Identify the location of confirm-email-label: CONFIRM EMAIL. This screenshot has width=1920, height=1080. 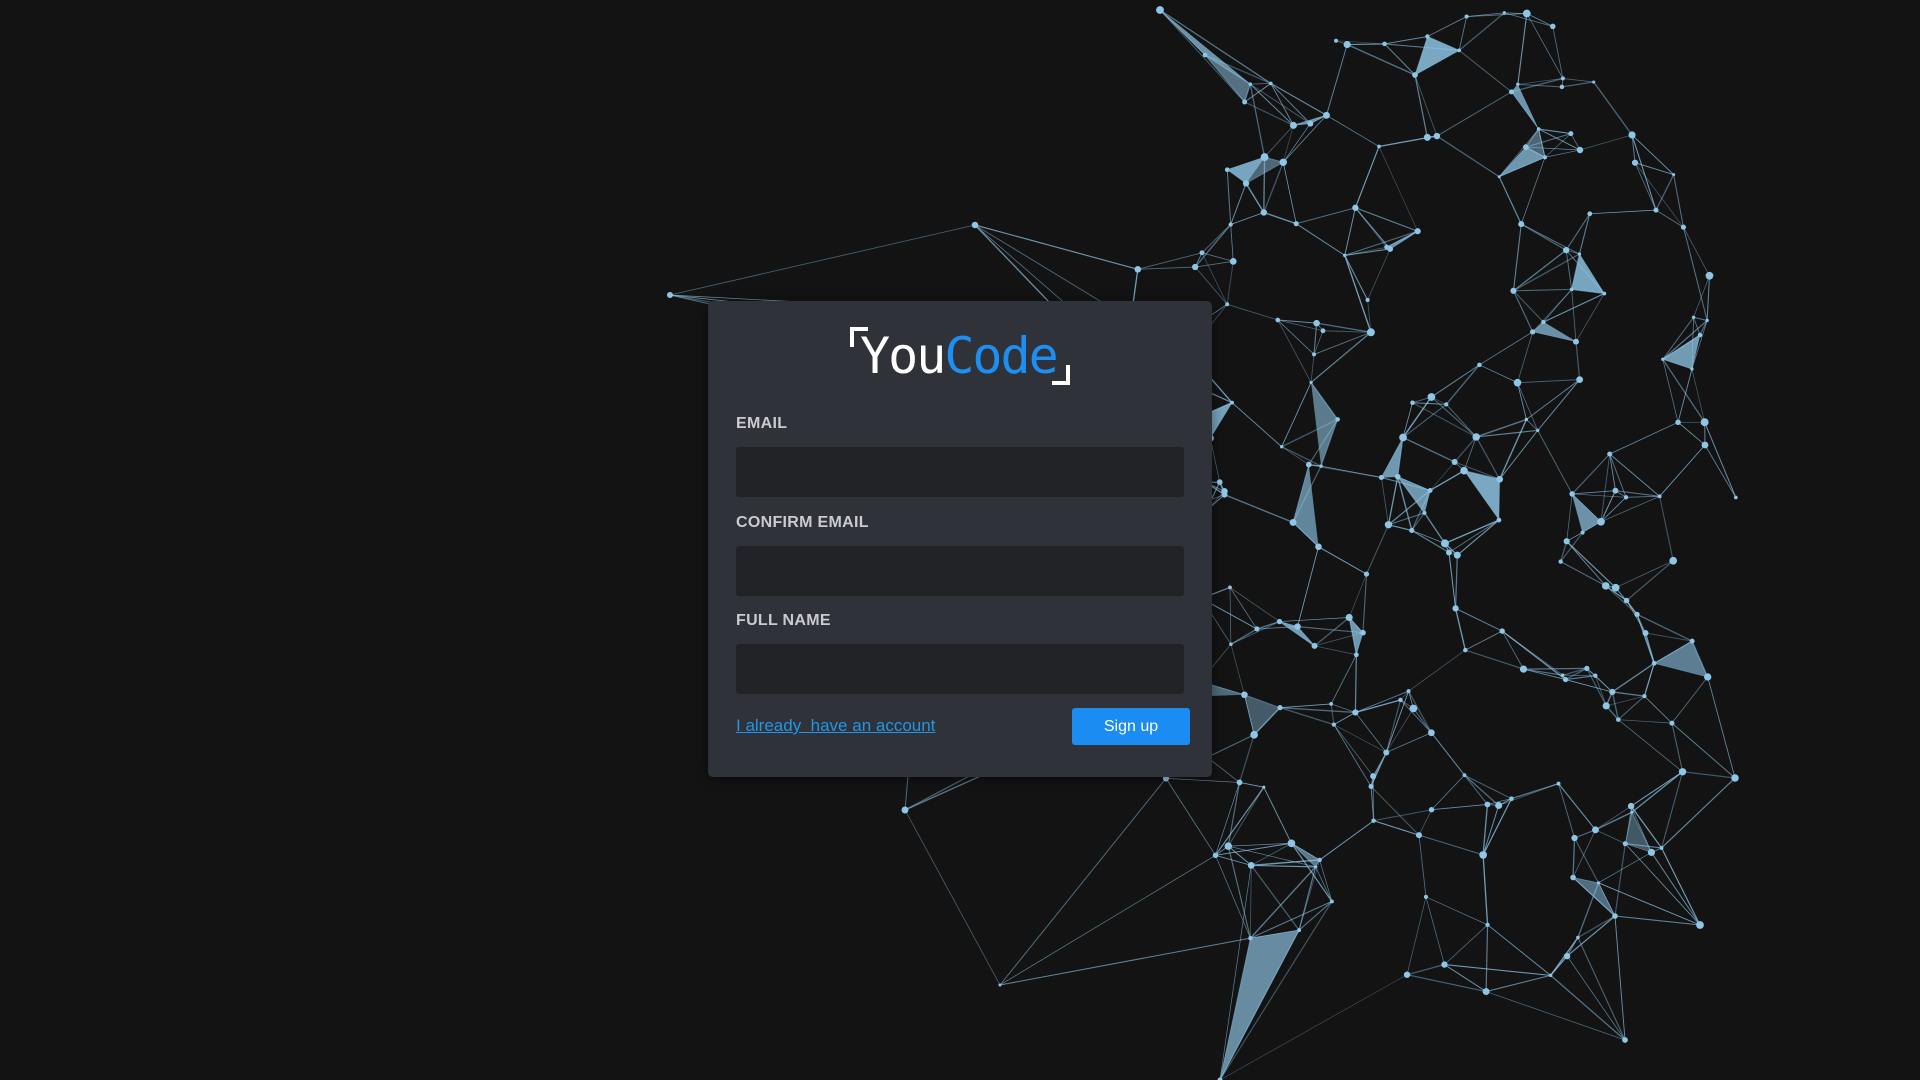
(802, 522).